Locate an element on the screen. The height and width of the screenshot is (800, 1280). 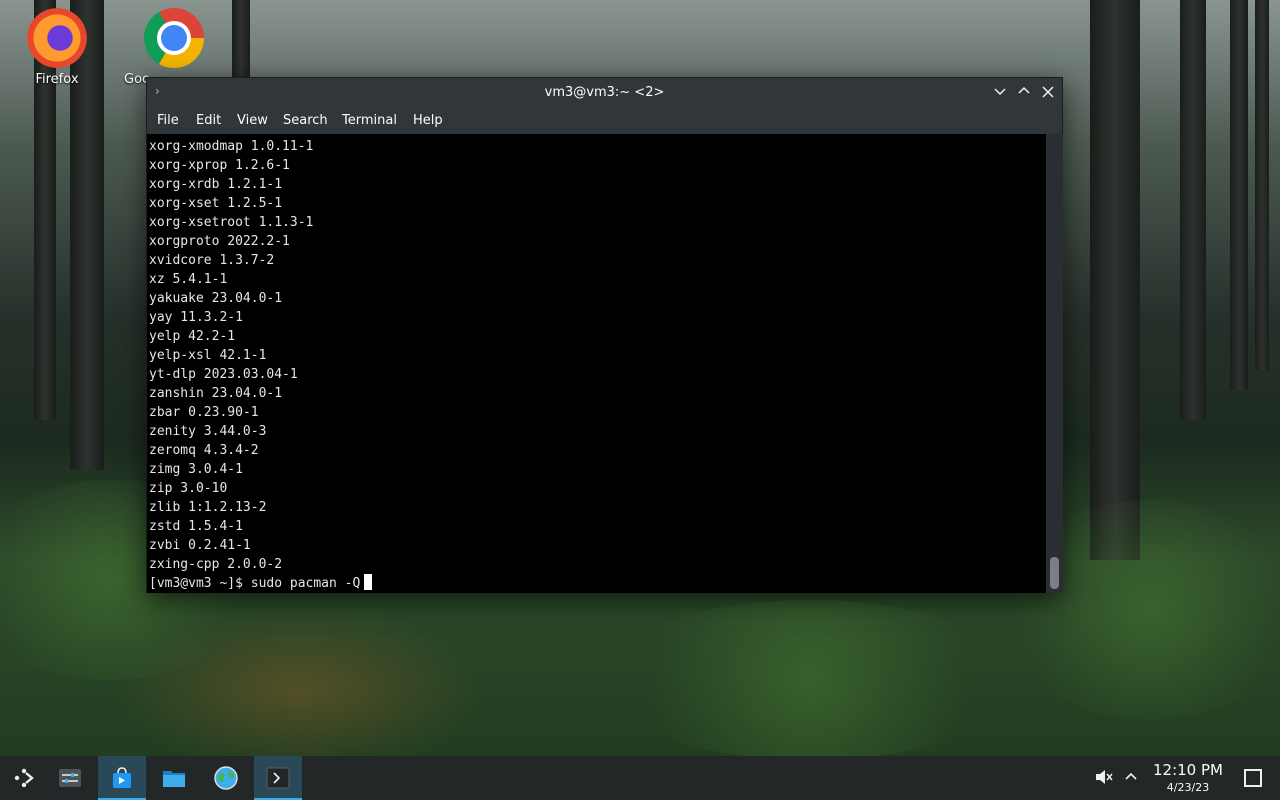
terminal-line: yay 11.3.2-1 is located at coordinates (196, 317).